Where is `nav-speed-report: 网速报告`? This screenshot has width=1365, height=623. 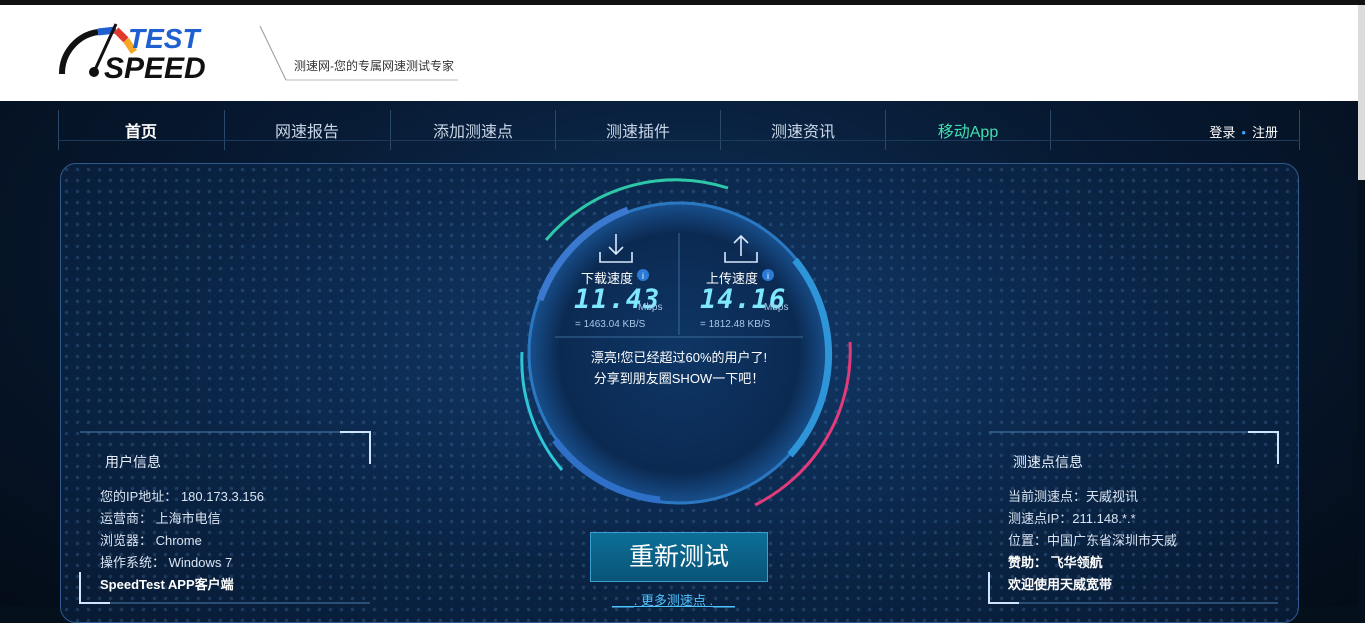 nav-speed-report: 网速报告 is located at coordinates (307, 130).